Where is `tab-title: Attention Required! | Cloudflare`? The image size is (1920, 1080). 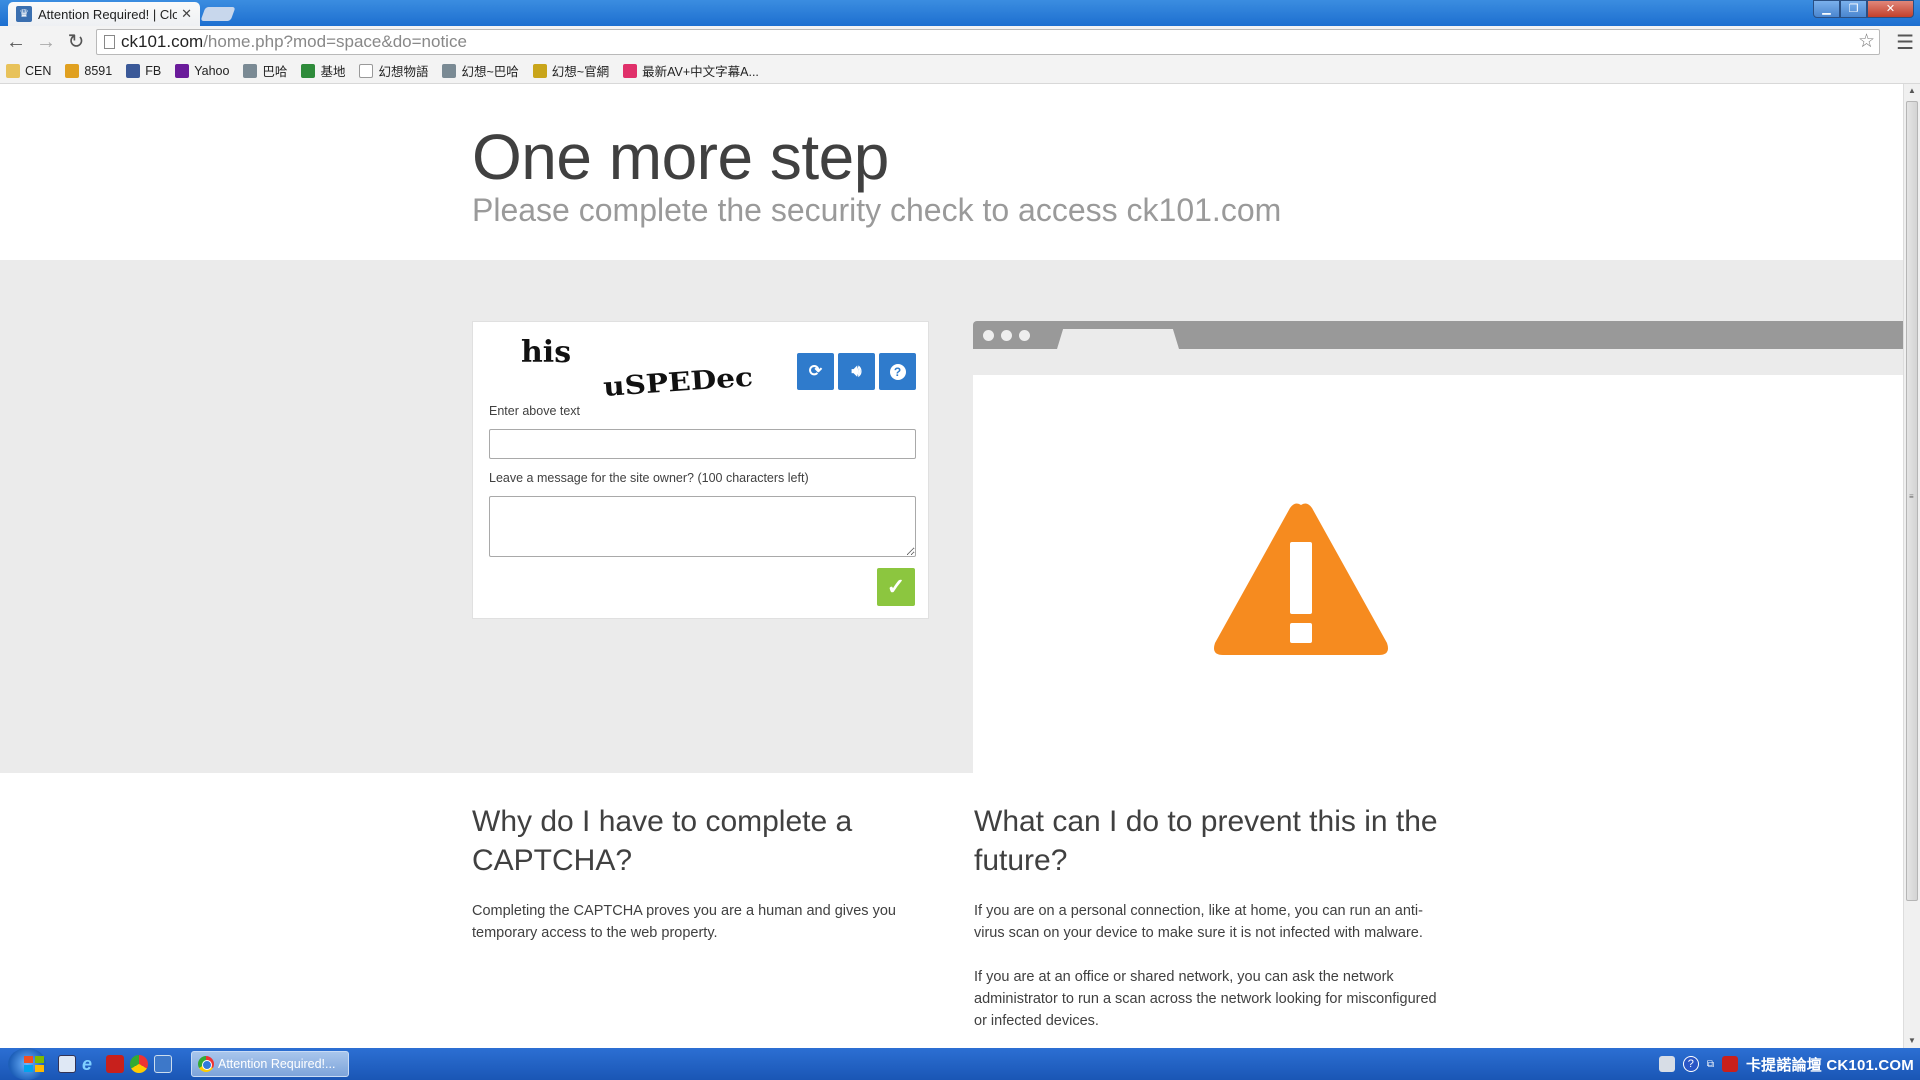
tab-title: Attention Required! | Cloudflare is located at coordinates (108, 14).